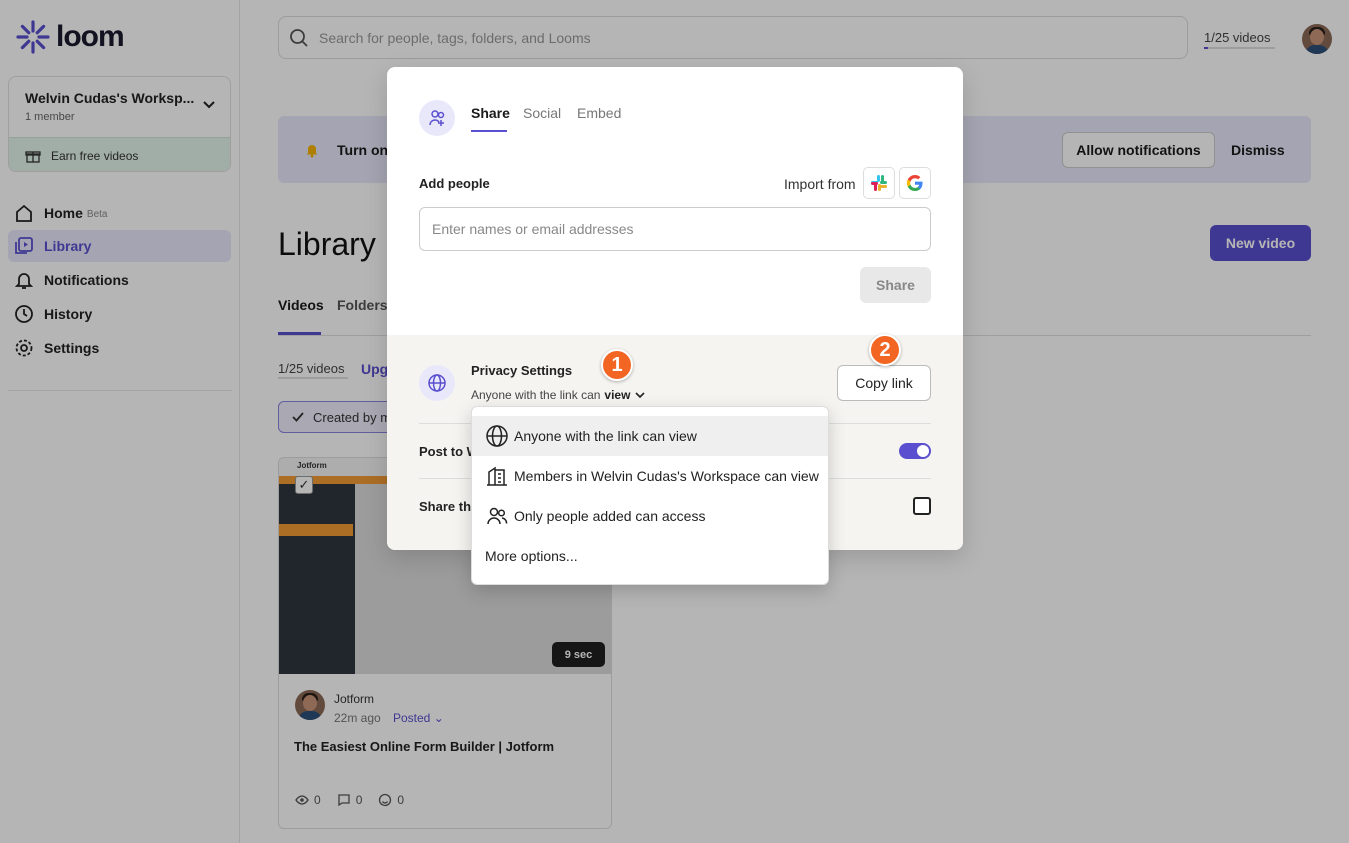  I want to click on slack-icon, so click(879, 183).